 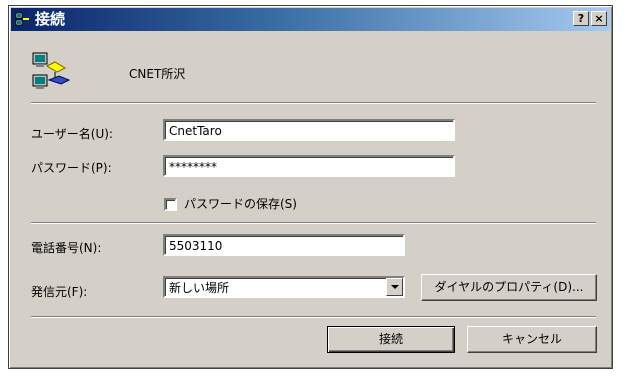 What do you see at coordinates (309, 166) in the screenshot?
I see `password-input: ********` at bounding box center [309, 166].